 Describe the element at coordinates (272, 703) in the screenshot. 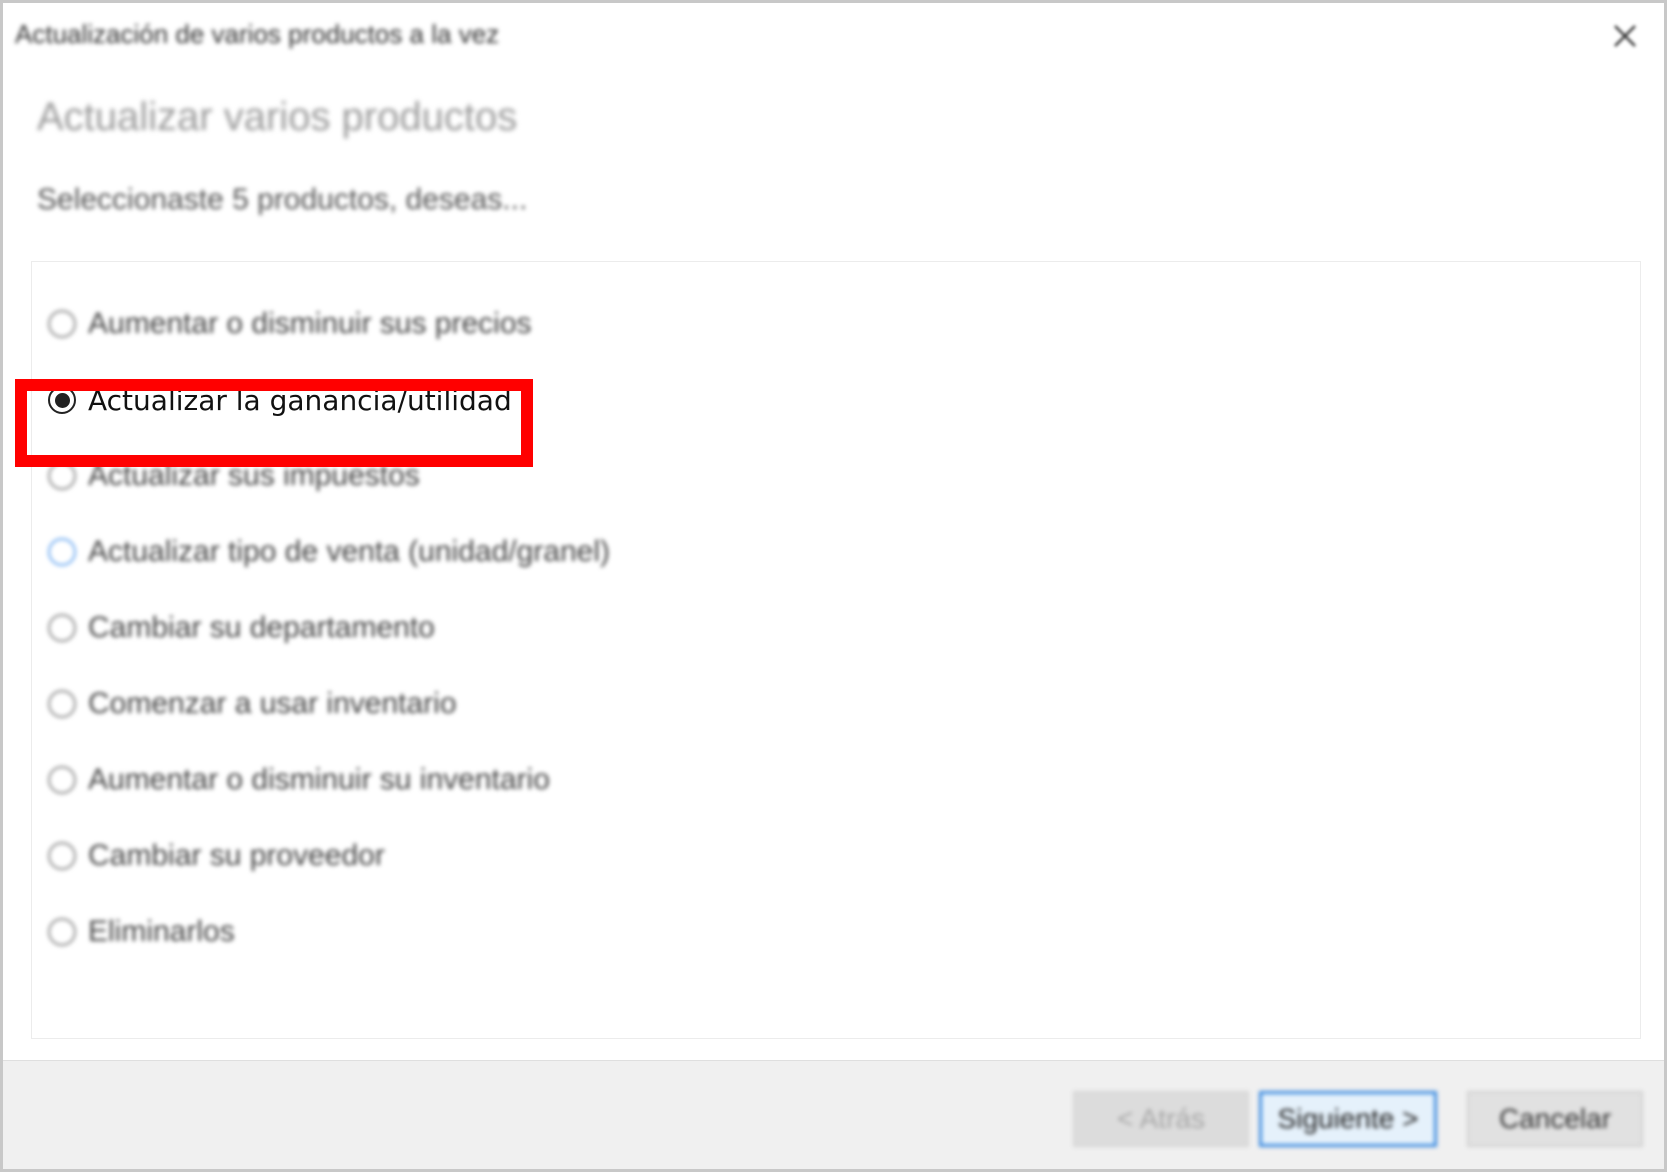

I see `option-label: Comenzar a usar inventario` at that location.